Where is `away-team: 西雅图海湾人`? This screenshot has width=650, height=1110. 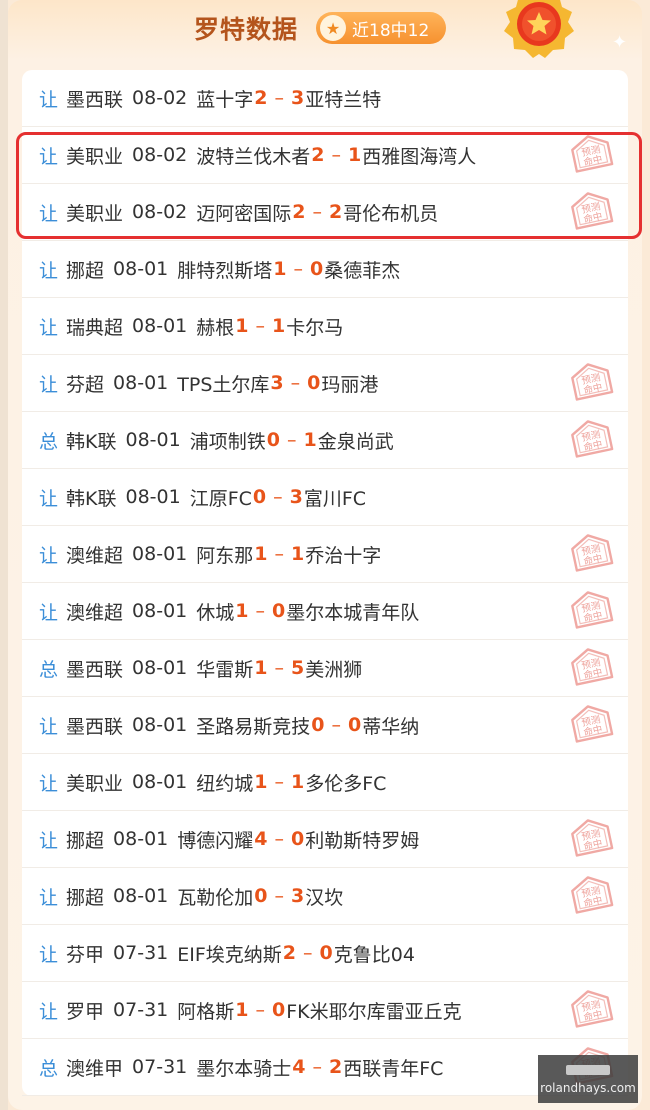 away-team: 西雅图海湾人 is located at coordinates (419, 156).